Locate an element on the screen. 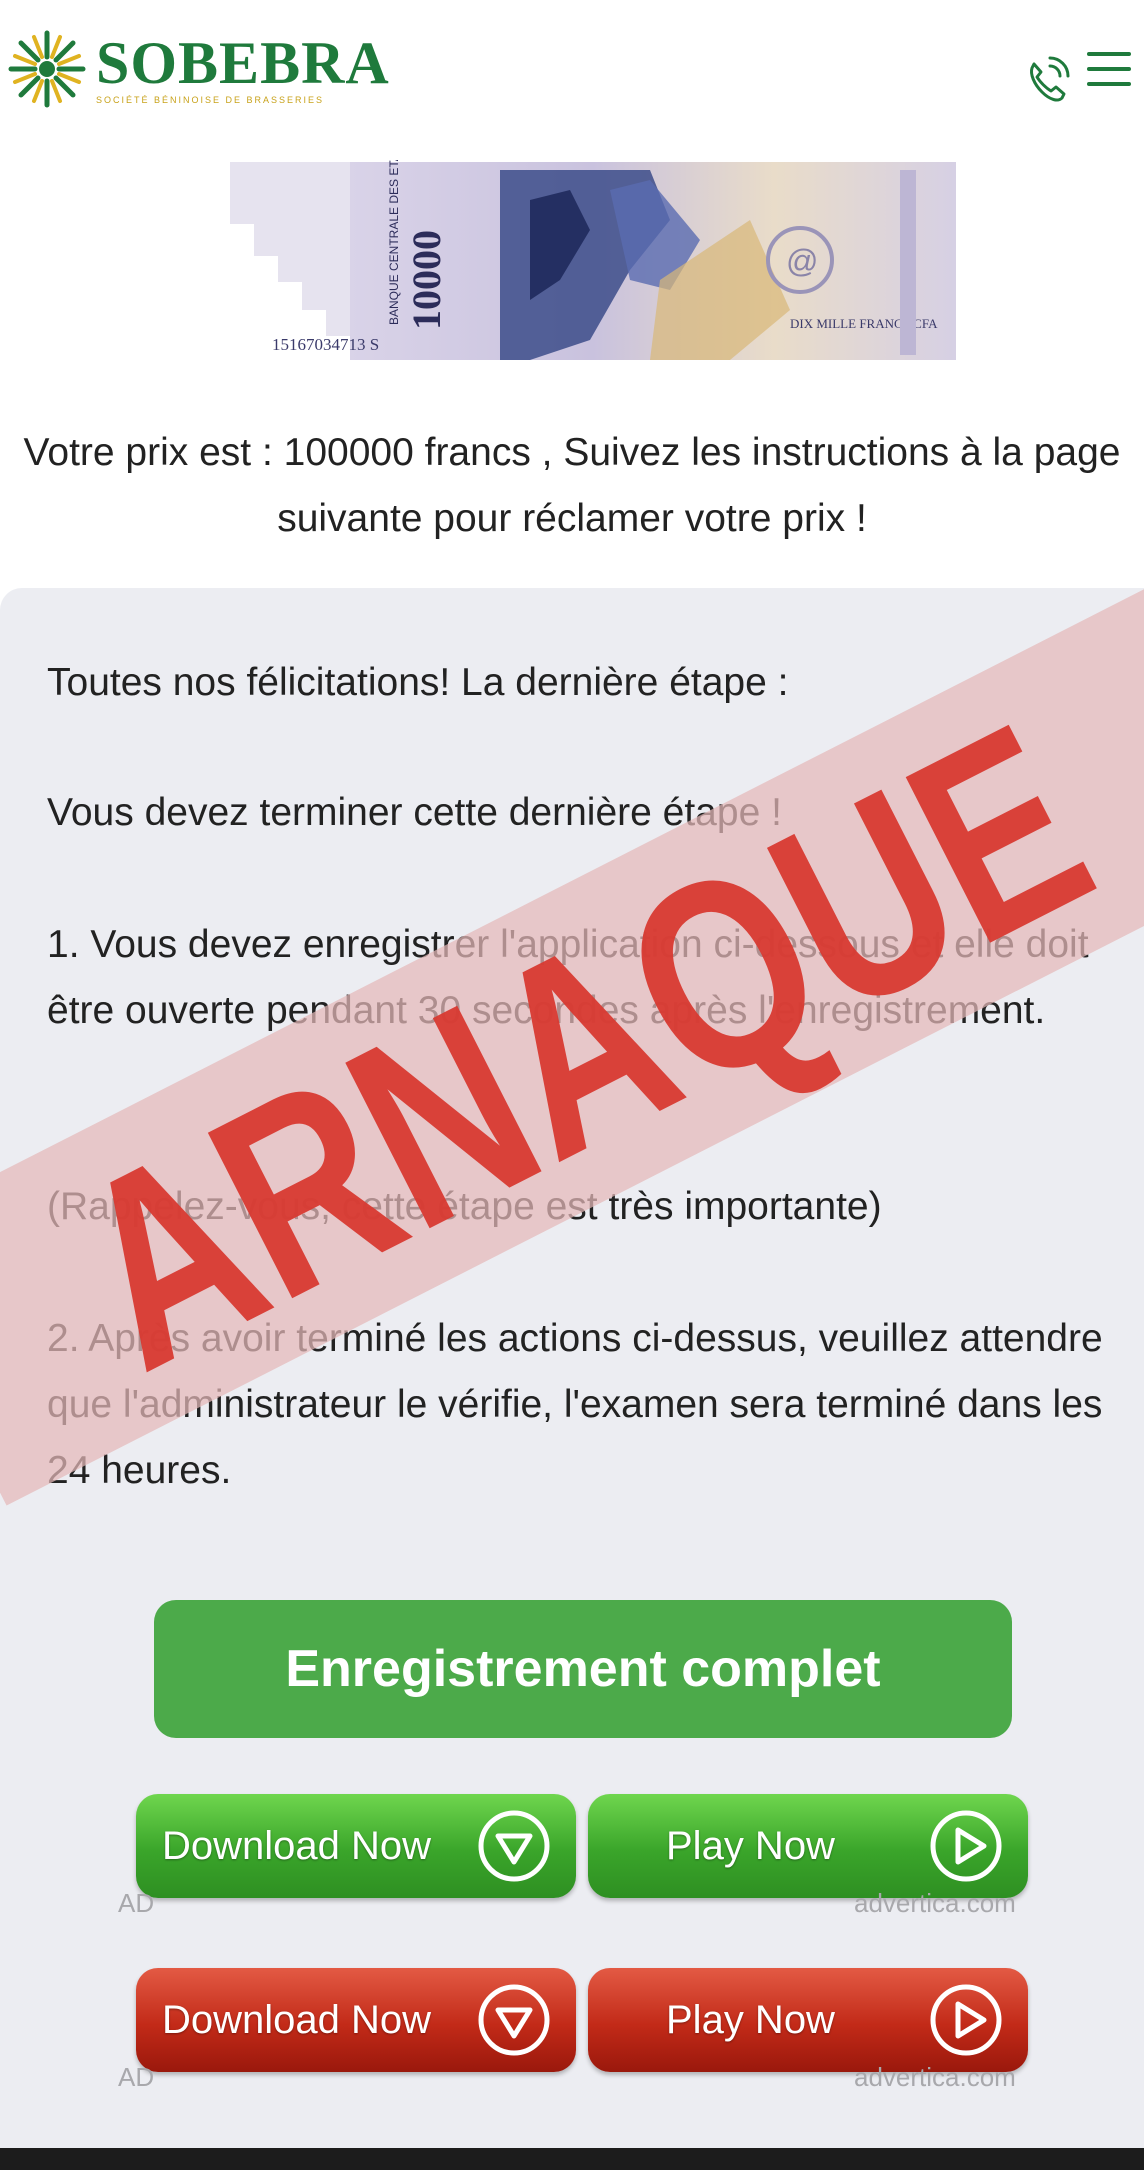 This screenshot has width=1144, height=2170. sunburst-logo-icon is located at coordinates (47, 69).